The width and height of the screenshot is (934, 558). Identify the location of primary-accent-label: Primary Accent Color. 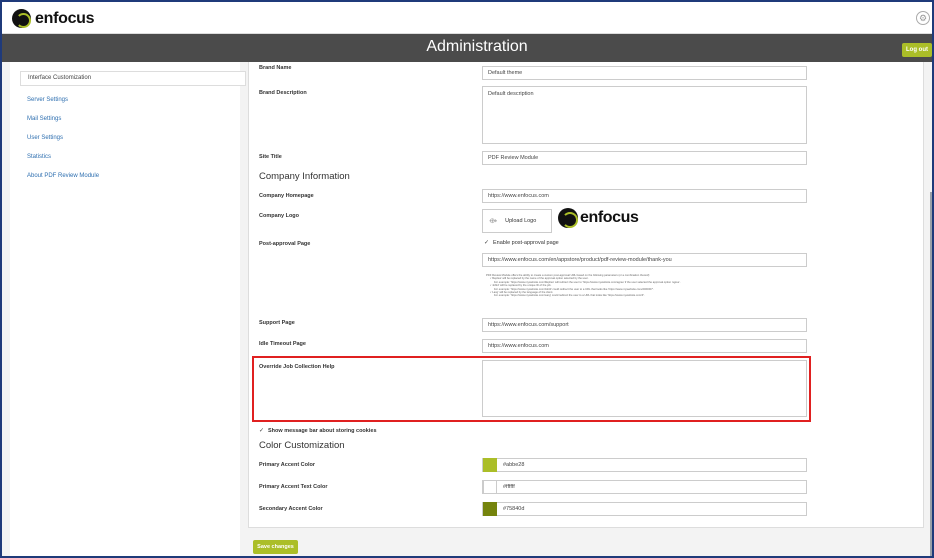
(287, 465).